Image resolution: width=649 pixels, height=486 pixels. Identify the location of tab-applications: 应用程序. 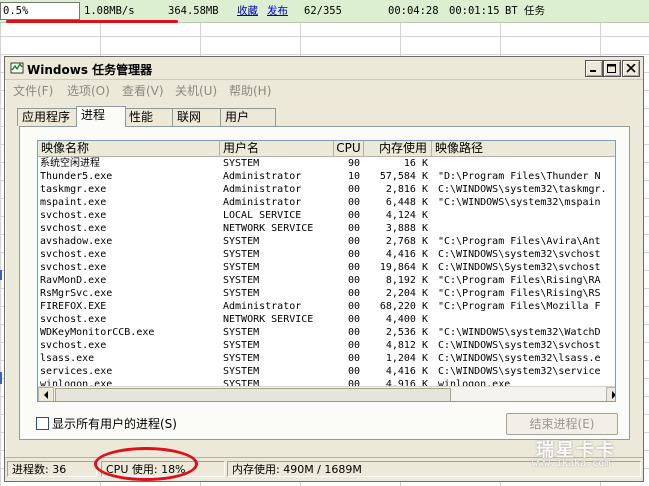
(47, 117).